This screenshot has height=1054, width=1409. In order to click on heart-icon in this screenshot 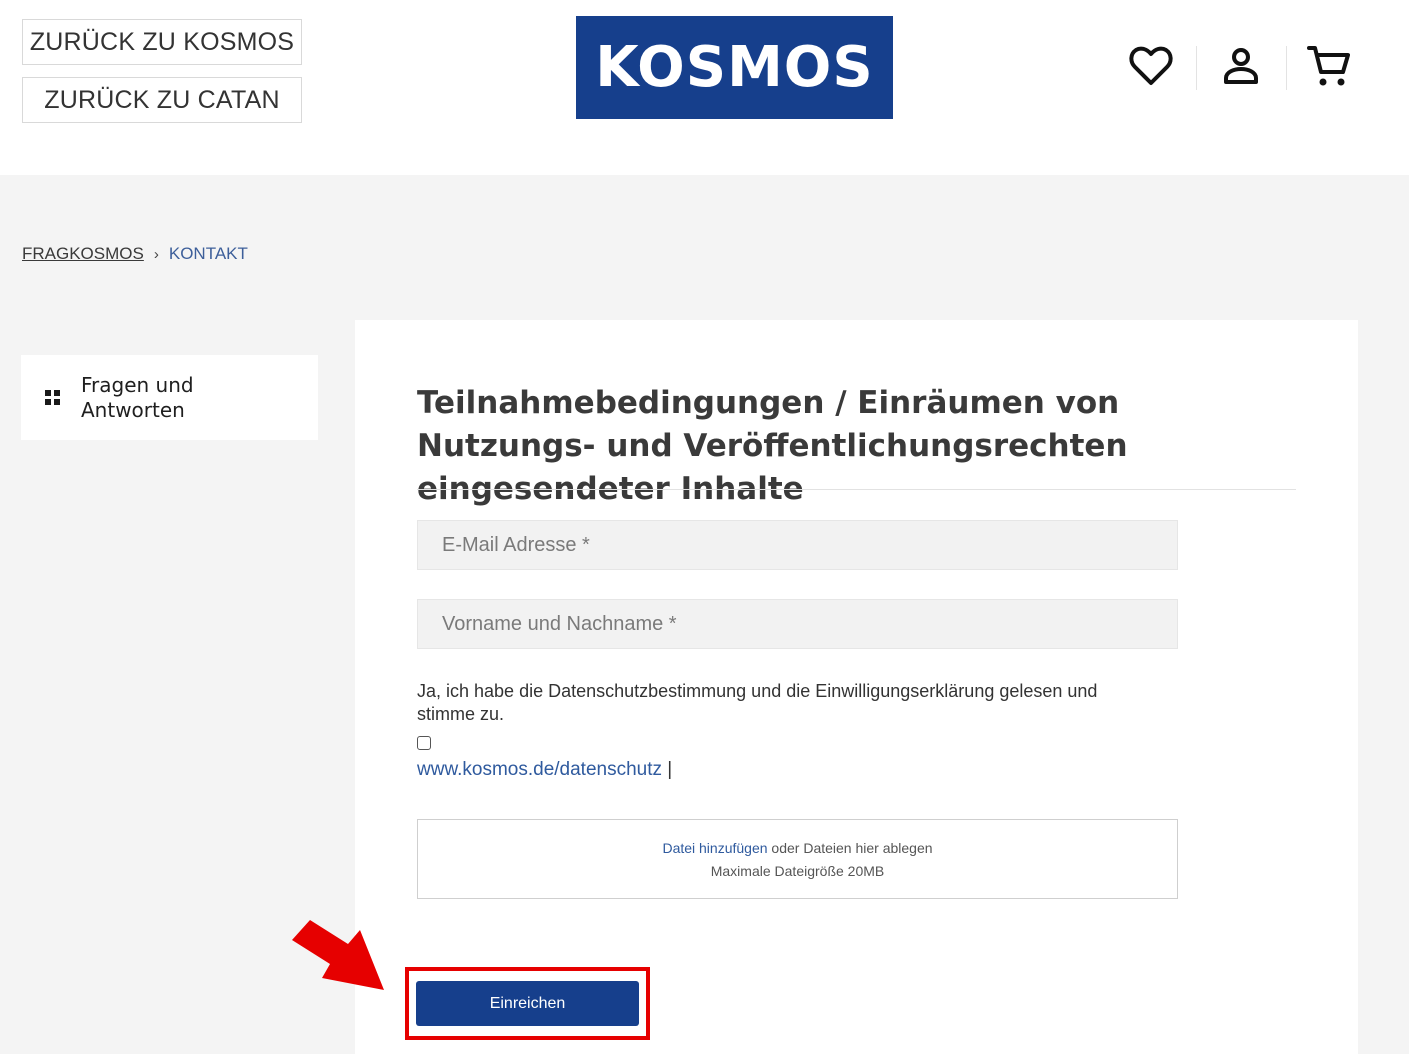, I will do `click(1151, 66)`.